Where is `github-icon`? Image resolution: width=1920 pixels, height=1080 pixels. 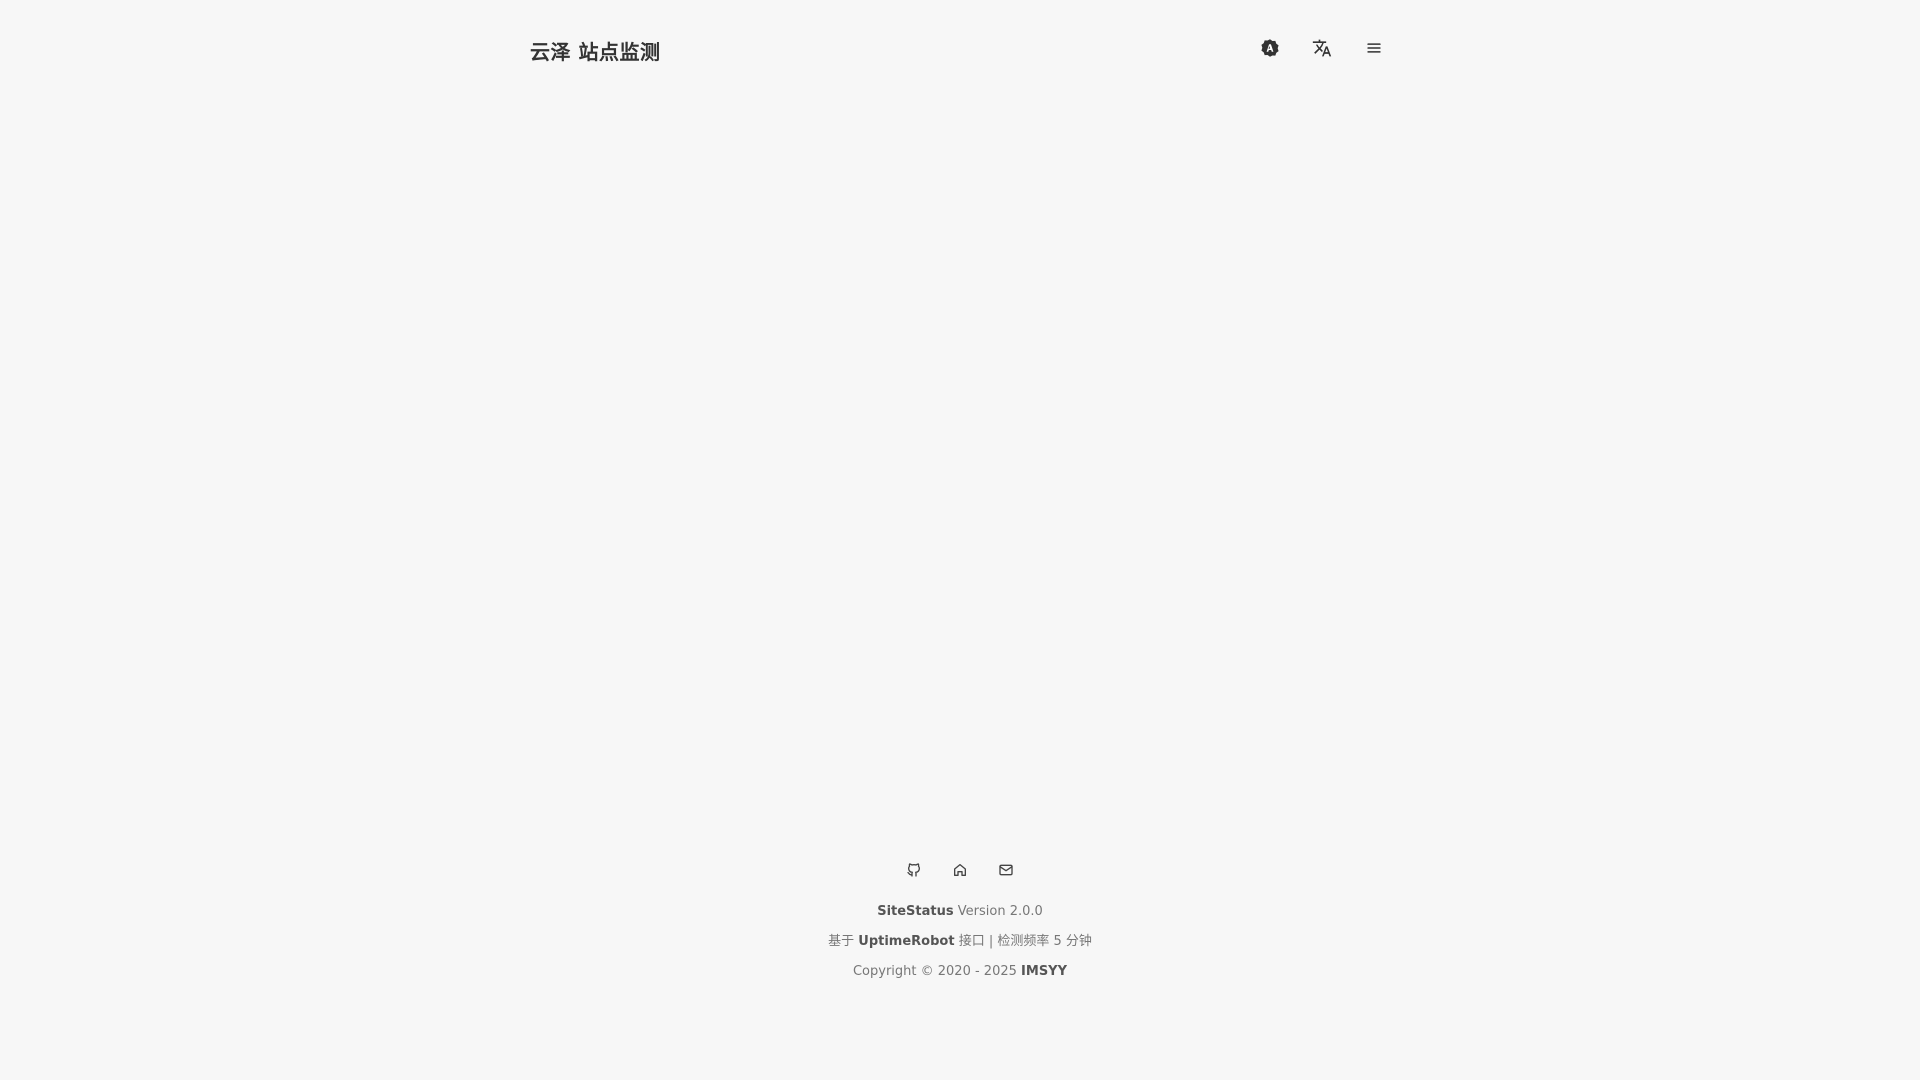
github-icon is located at coordinates (914, 871).